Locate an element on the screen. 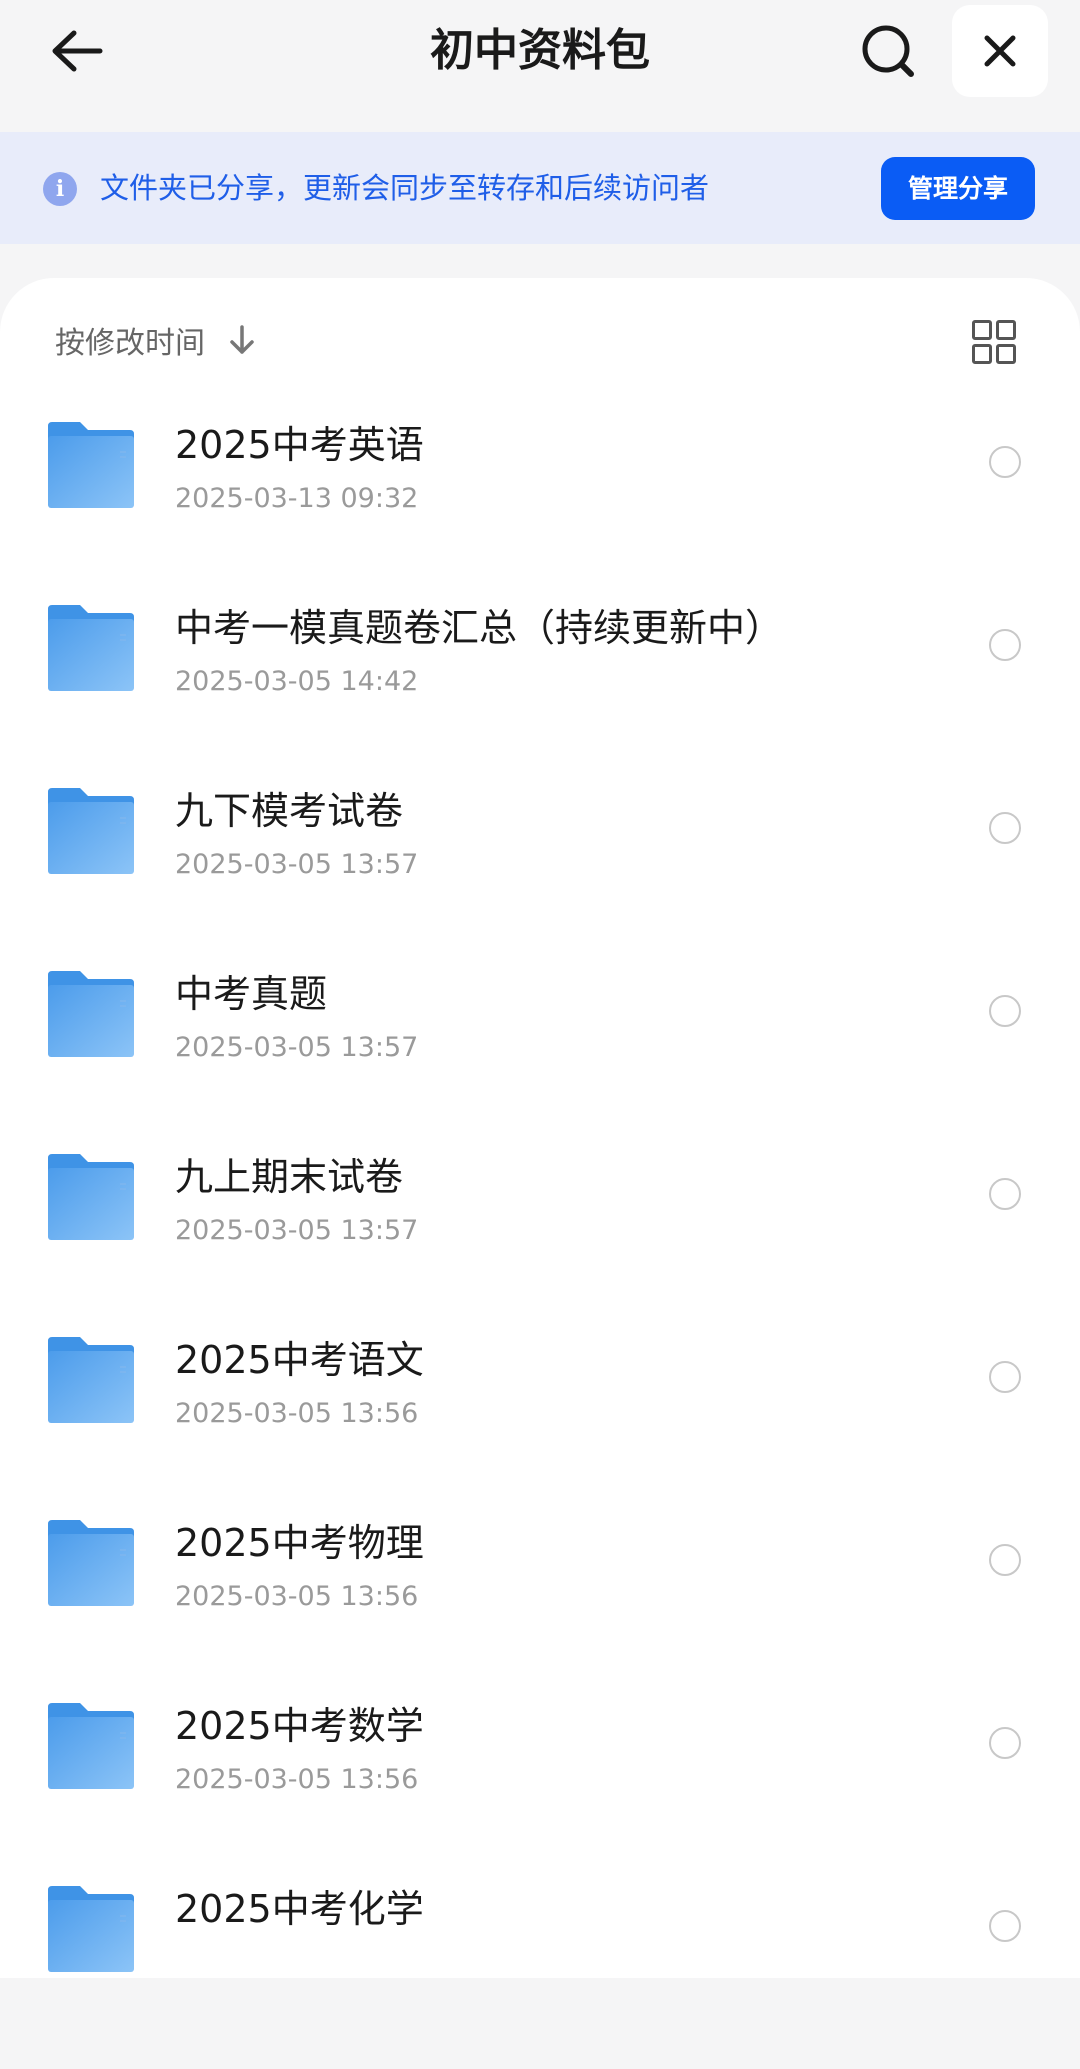  manage-share-button: 管理分享 is located at coordinates (958, 188).